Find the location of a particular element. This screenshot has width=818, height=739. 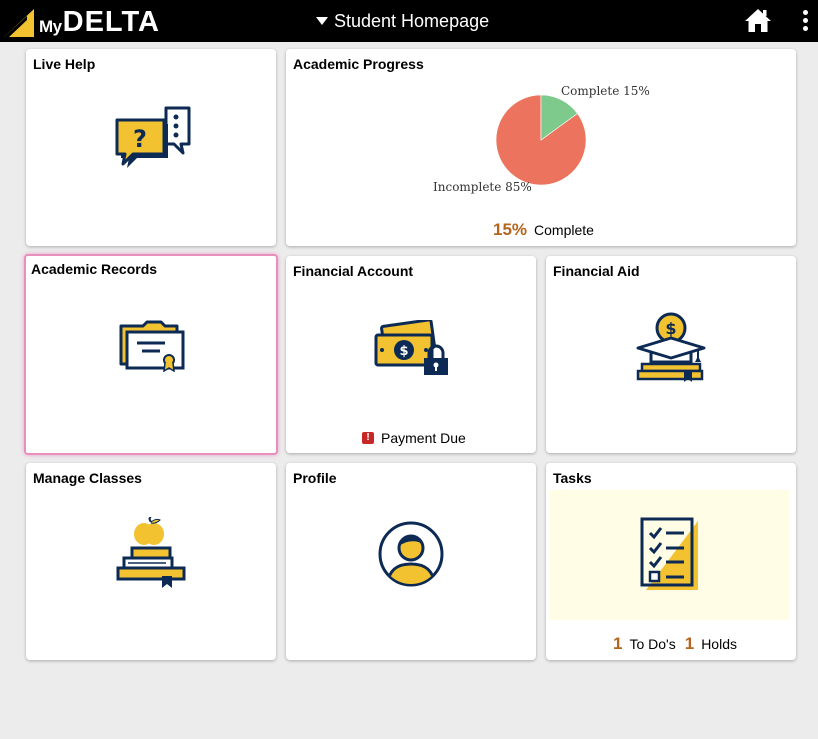

books-apple-icon is located at coordinates (151, 552).